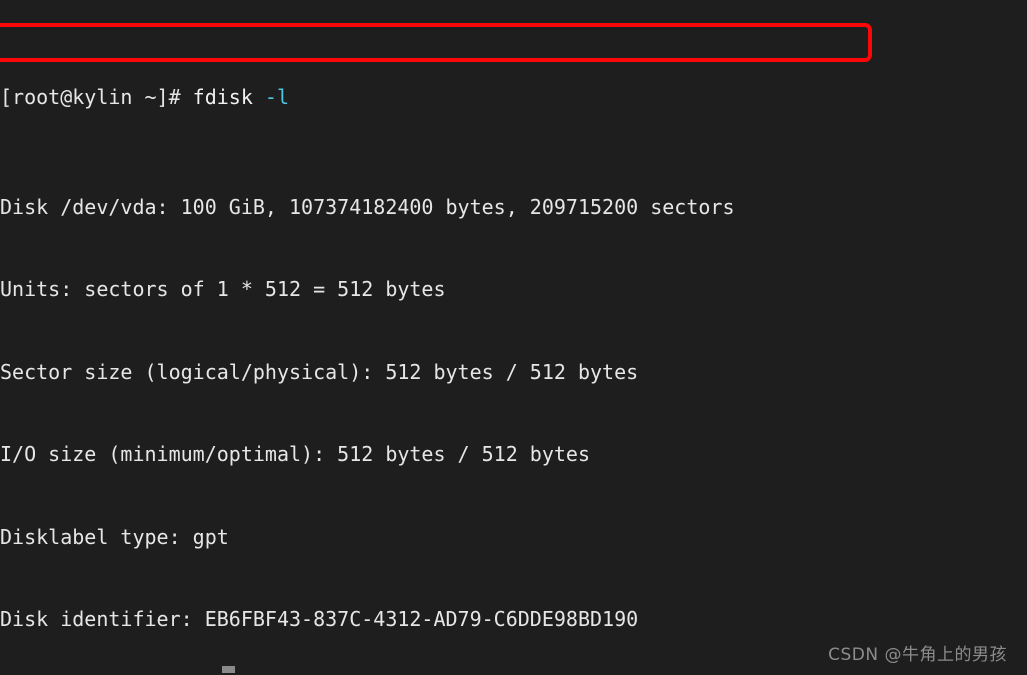 This screenshot has width=1027, height=675. I want to click on output-line-disklabel-type: Disklabel type: gpt, so click(114, 536).